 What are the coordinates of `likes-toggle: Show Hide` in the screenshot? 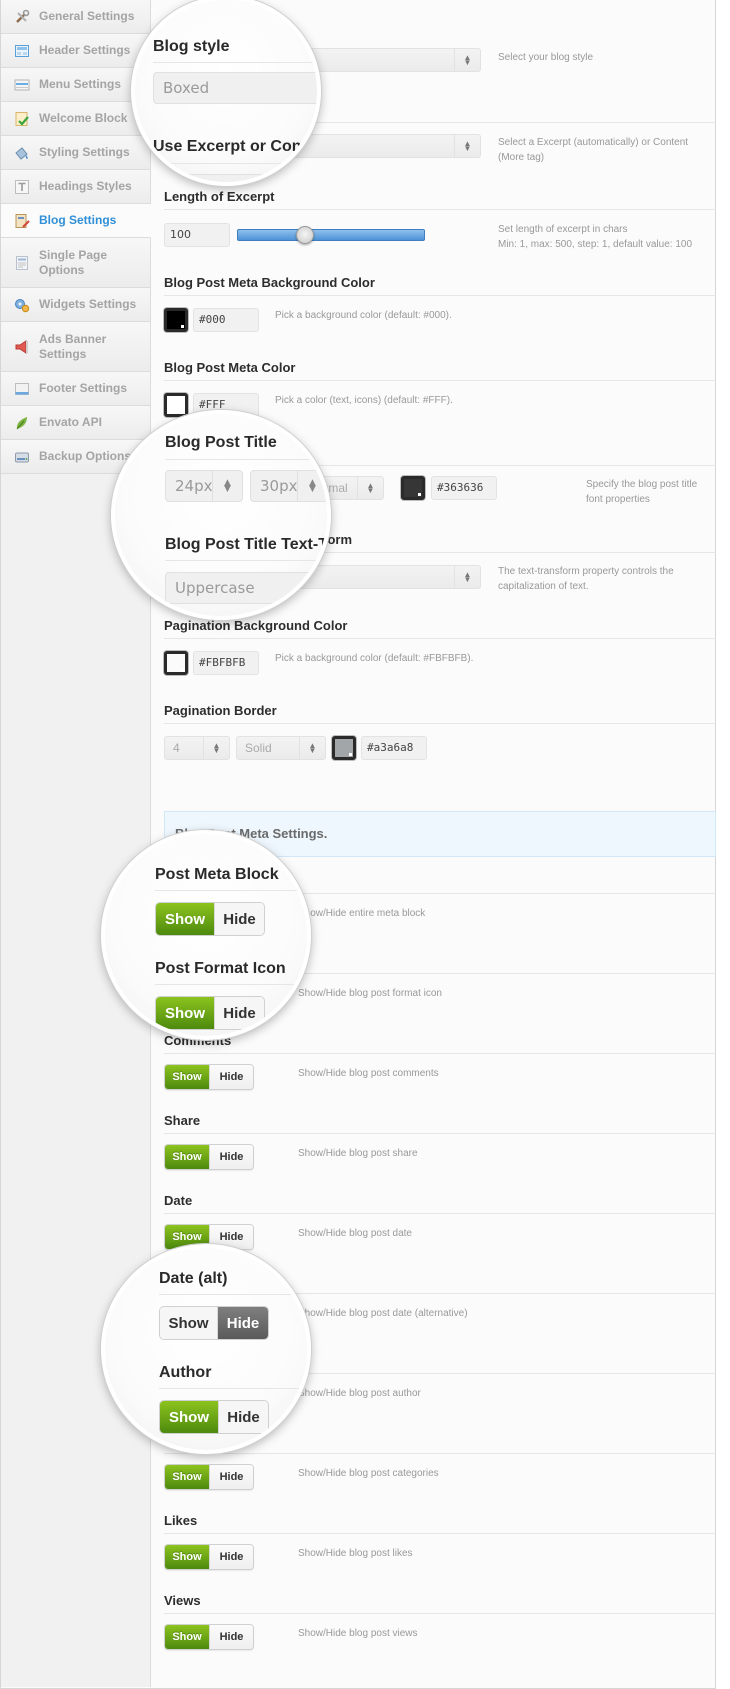 It's located at (209, 1557).